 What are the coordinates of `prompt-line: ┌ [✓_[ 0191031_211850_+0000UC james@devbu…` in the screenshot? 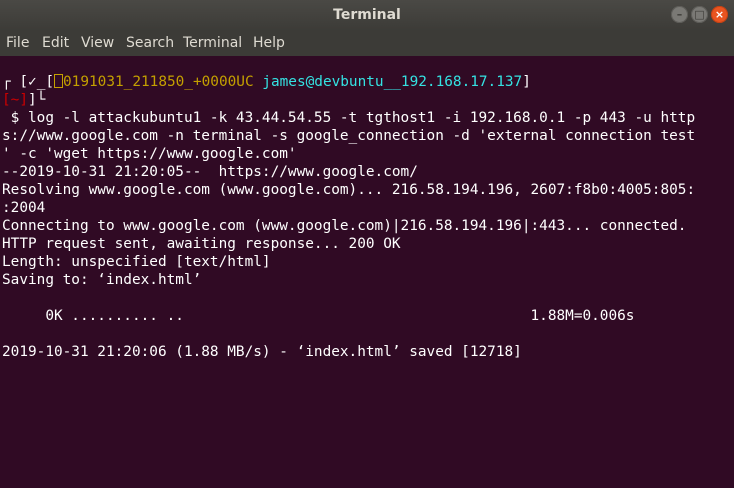 It's located at (266, 82).